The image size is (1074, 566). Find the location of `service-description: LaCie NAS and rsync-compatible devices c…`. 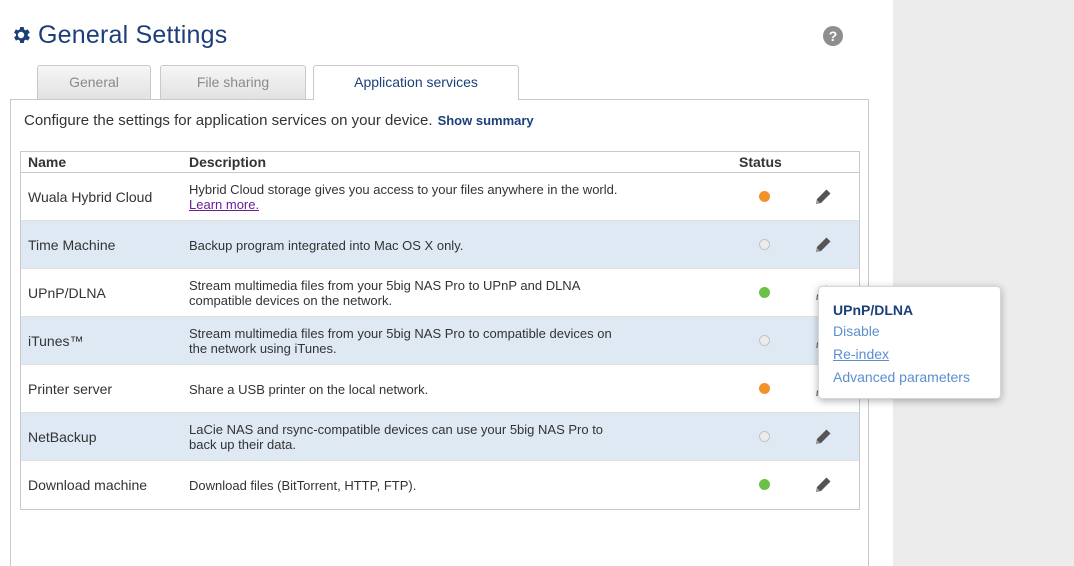

service-description: LaCie NAS and rsync-compatible devices c… is located at coordinates (461, 437).